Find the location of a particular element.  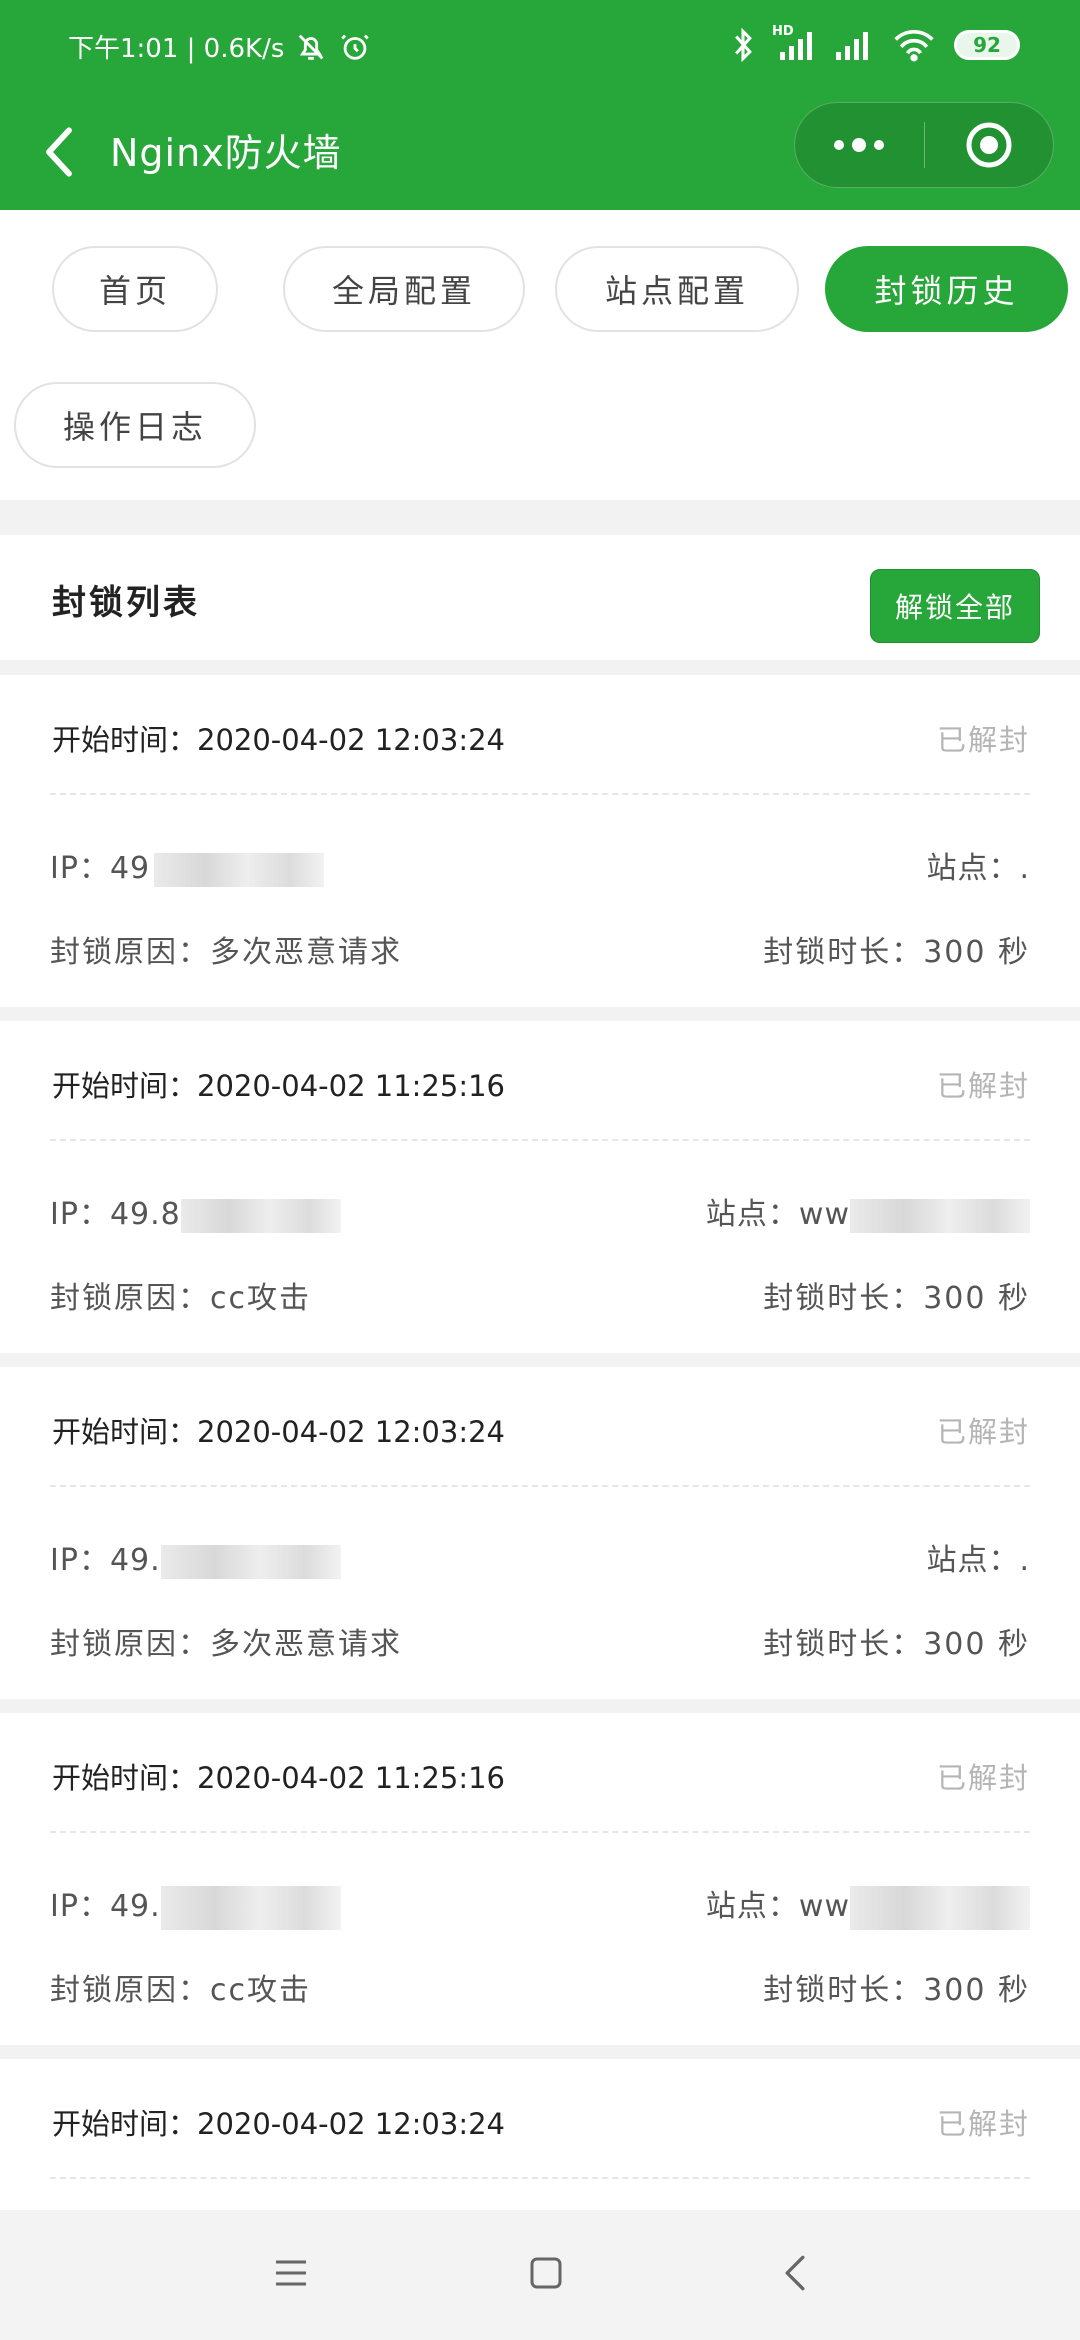

unlock-all-button: 解锁全部 is located at coordinates (955, 606).